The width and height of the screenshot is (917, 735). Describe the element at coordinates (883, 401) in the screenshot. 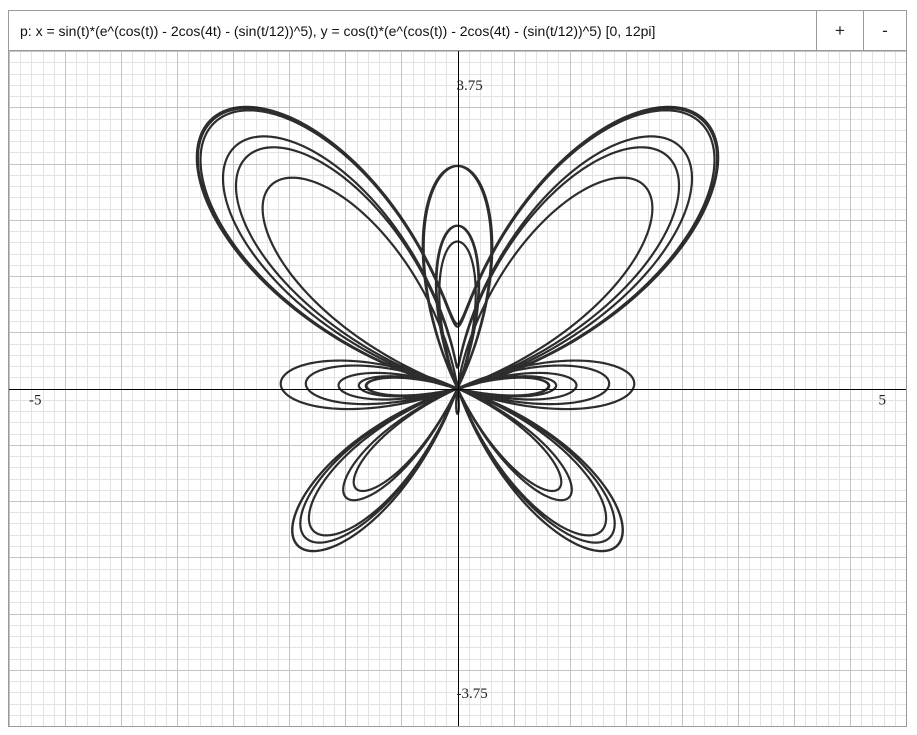

I see `x-max-tick-label: 5` at that location.